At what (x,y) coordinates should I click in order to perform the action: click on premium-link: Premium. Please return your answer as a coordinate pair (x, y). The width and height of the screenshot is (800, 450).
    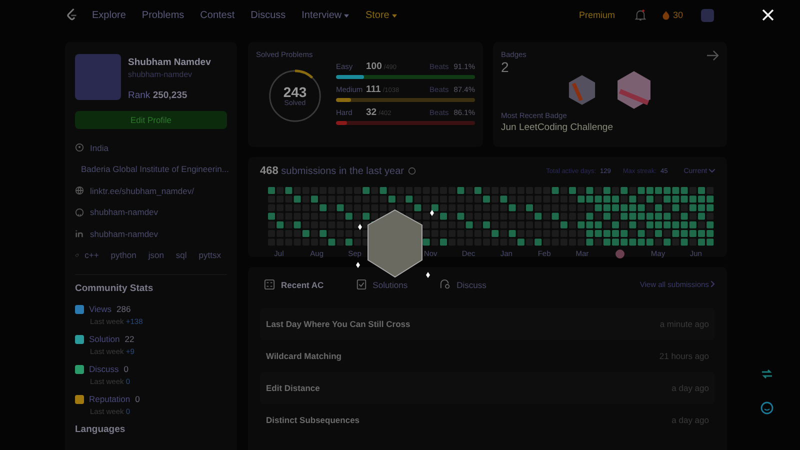
    Looking at the image, I should click on (596, 15).